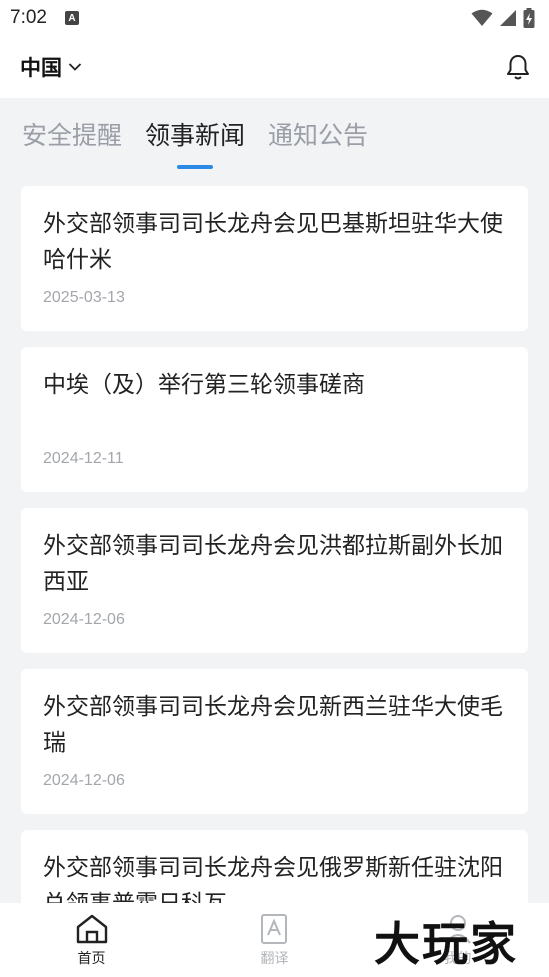  What do you see at coordinates (508, 18) in the screenshot?
I see `signal-icon` at bounding box center [508, 18].